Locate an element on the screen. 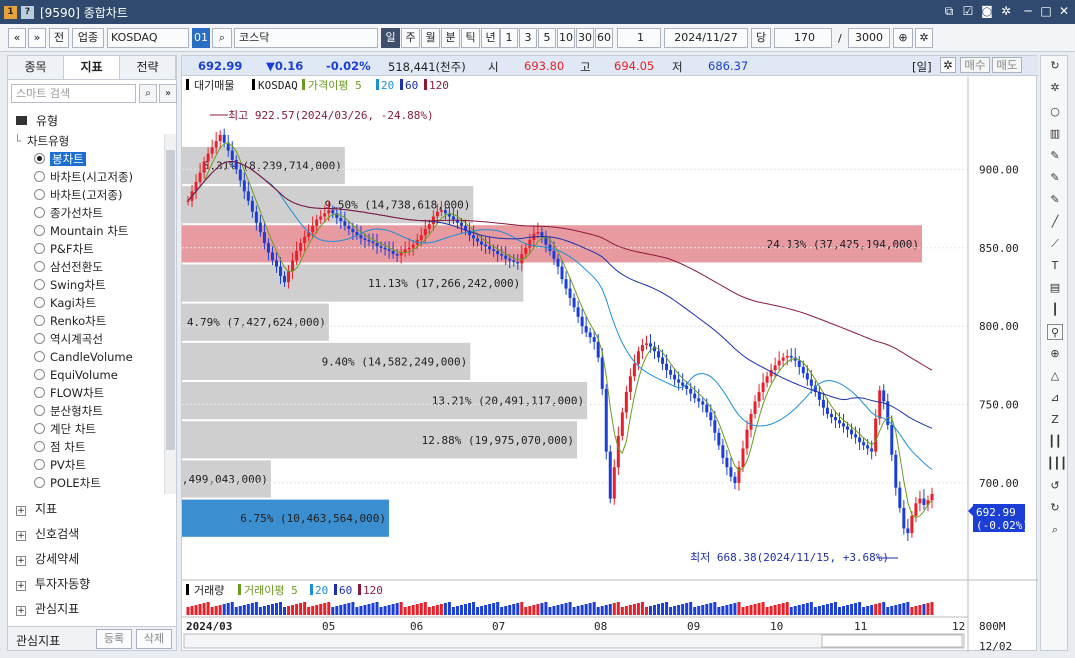  register-button: 등록 is located at coordinates (114, 639).